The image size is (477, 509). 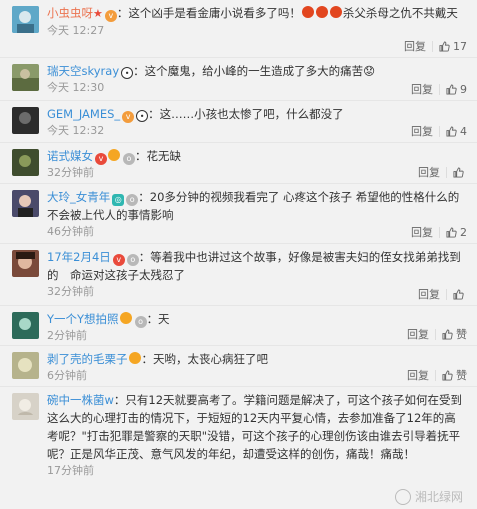 I want to click on comment-item: Y一个Y想拍照 o ：天 2分钟前 回复 赞, so click(x=238, y=326).